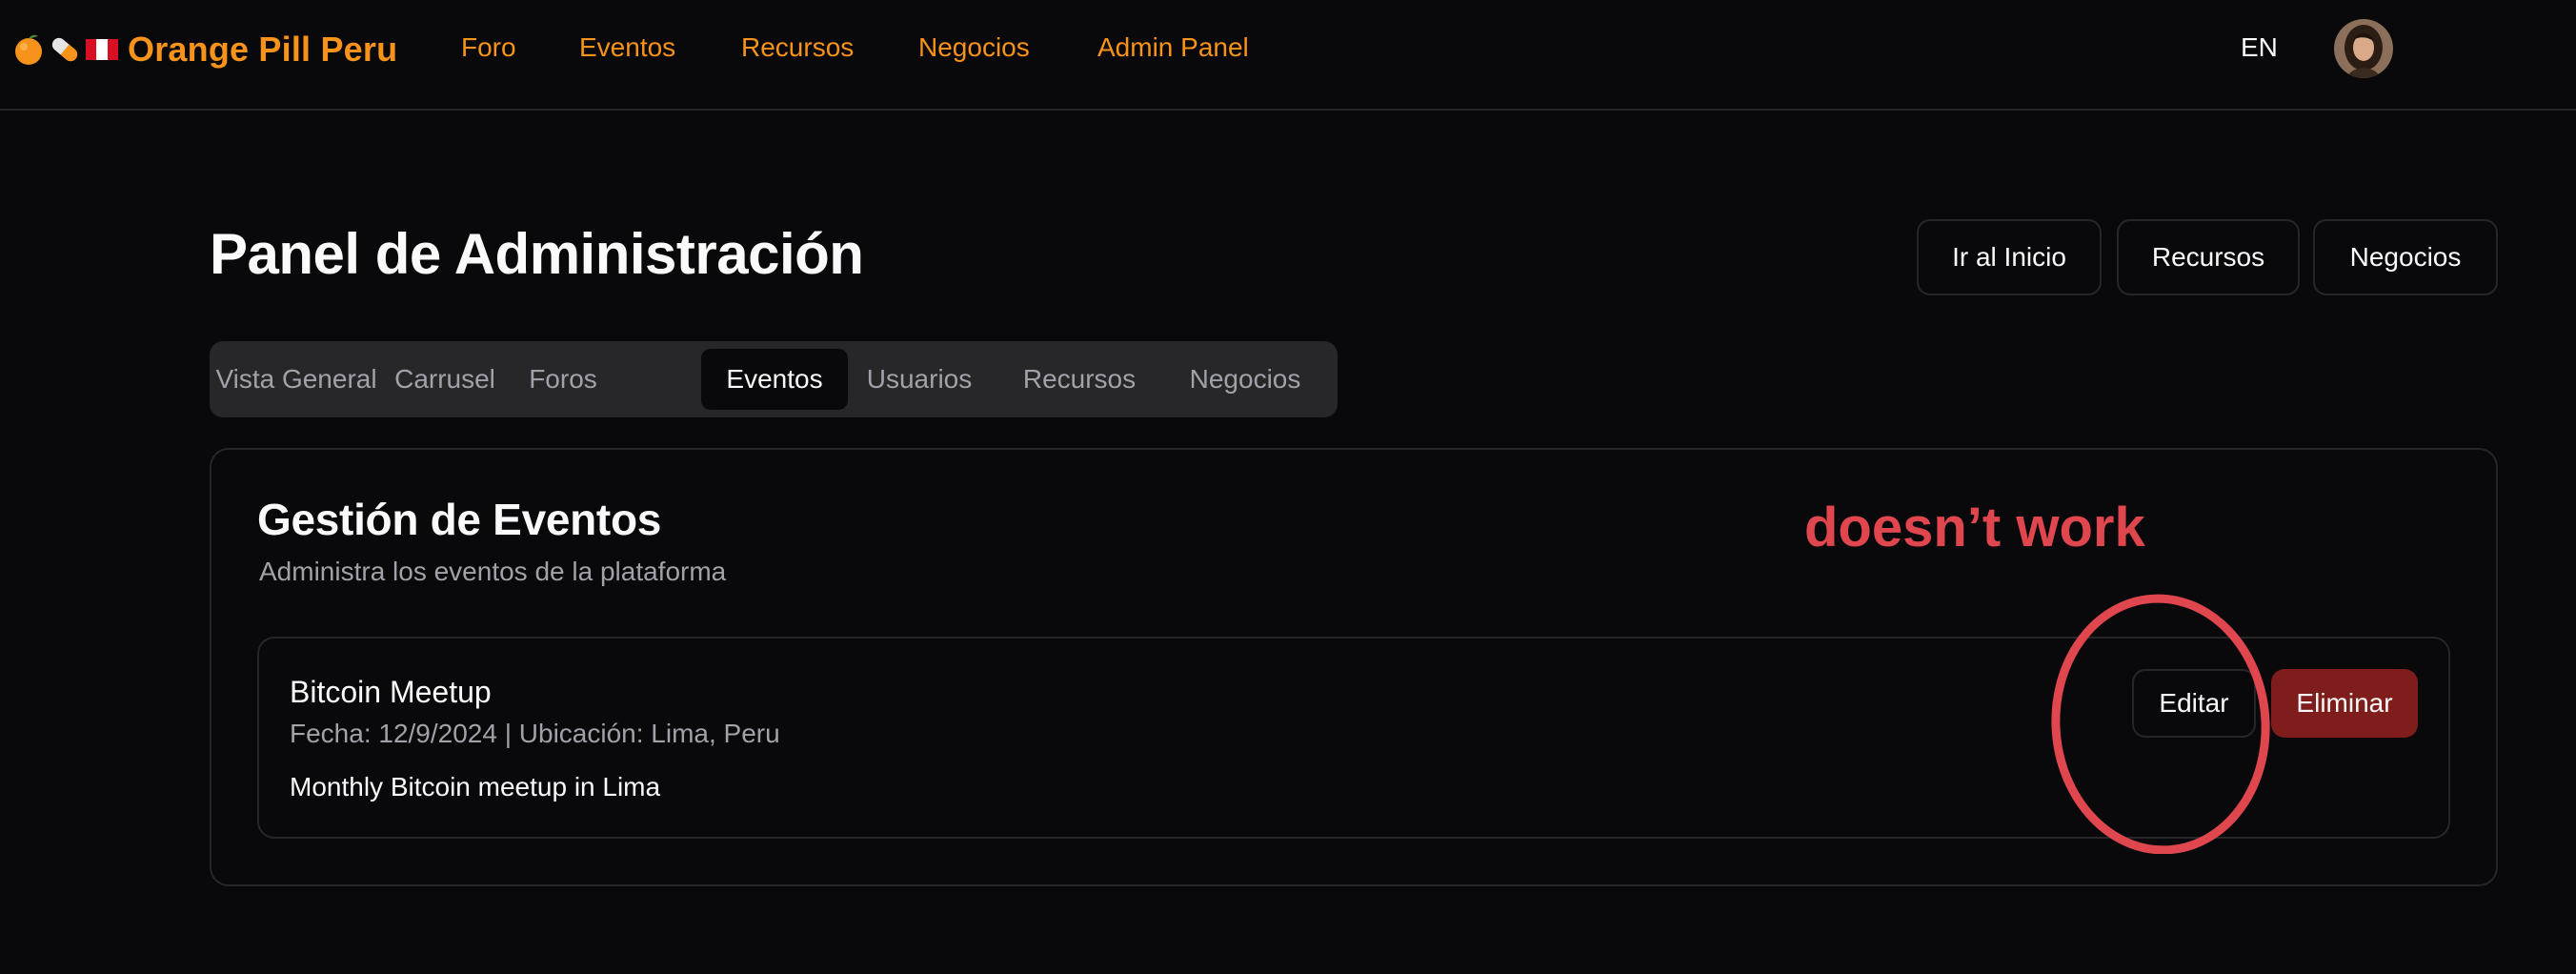  Describe the element at coordinates (493, 572) in the screenshot. I see `card-description: Administra los eventos de la plataforma` at that location.